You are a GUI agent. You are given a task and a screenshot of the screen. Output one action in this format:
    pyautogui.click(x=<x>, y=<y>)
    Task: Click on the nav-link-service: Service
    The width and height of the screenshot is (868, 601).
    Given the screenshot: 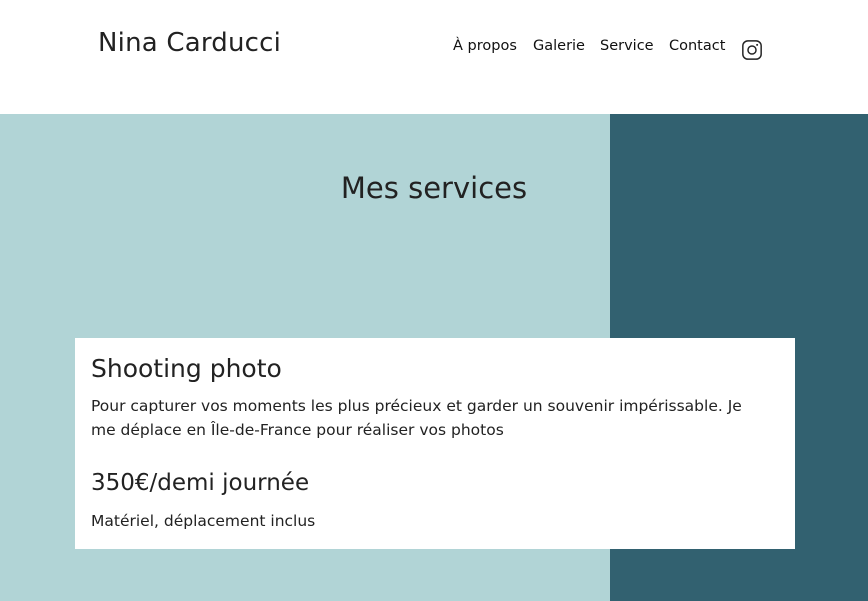 What is the action you would take?
    pyautogui.click(x=627, y=46)
    